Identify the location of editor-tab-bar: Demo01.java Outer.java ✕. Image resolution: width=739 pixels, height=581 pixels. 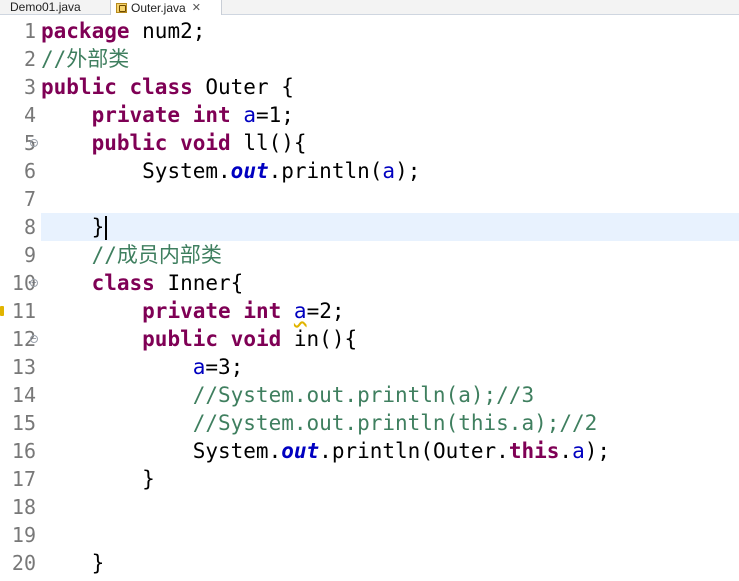
(369, 7).